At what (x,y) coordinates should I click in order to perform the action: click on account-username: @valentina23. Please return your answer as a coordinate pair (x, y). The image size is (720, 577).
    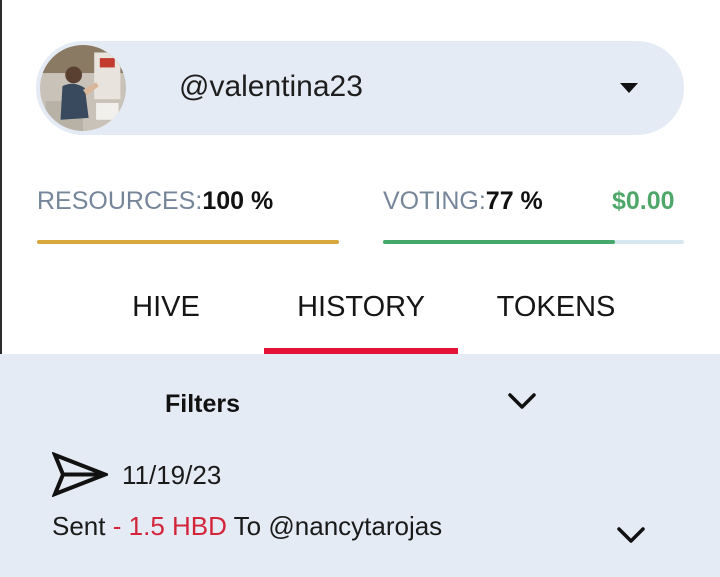
    Looking at the image, I should click on (271, 87).